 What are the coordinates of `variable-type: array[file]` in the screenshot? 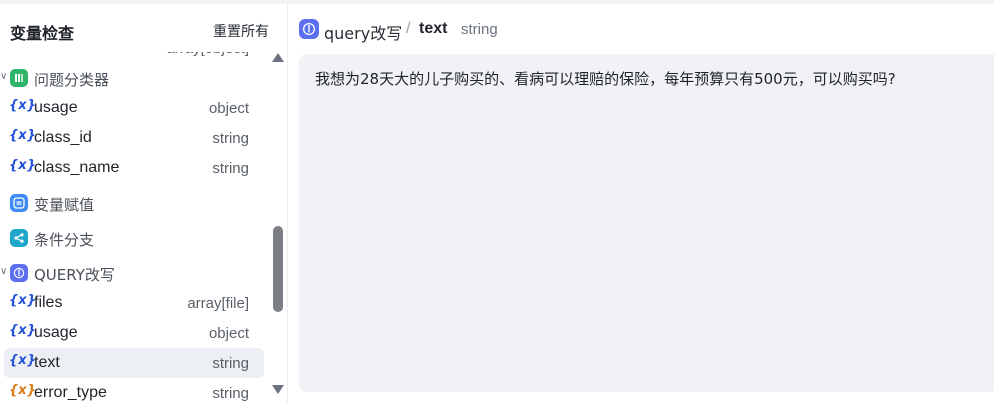 It's located at (218, 303).